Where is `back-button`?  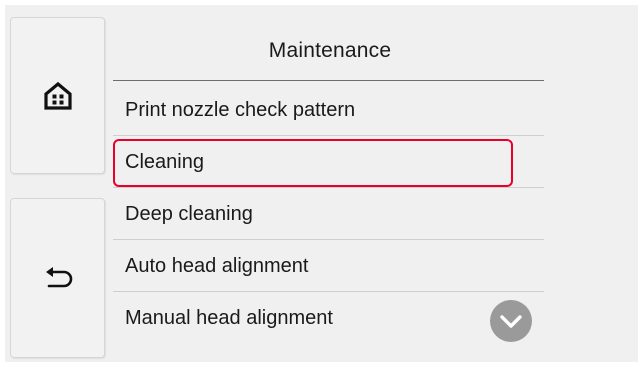 back-button is located at coordinates (57, 278).